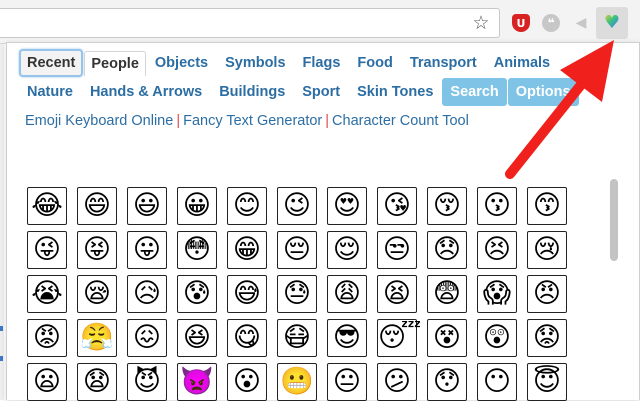 The width and height of the screenshot is (640, 401). I want to click on emoji-cell: 😦, so click(47, 382).